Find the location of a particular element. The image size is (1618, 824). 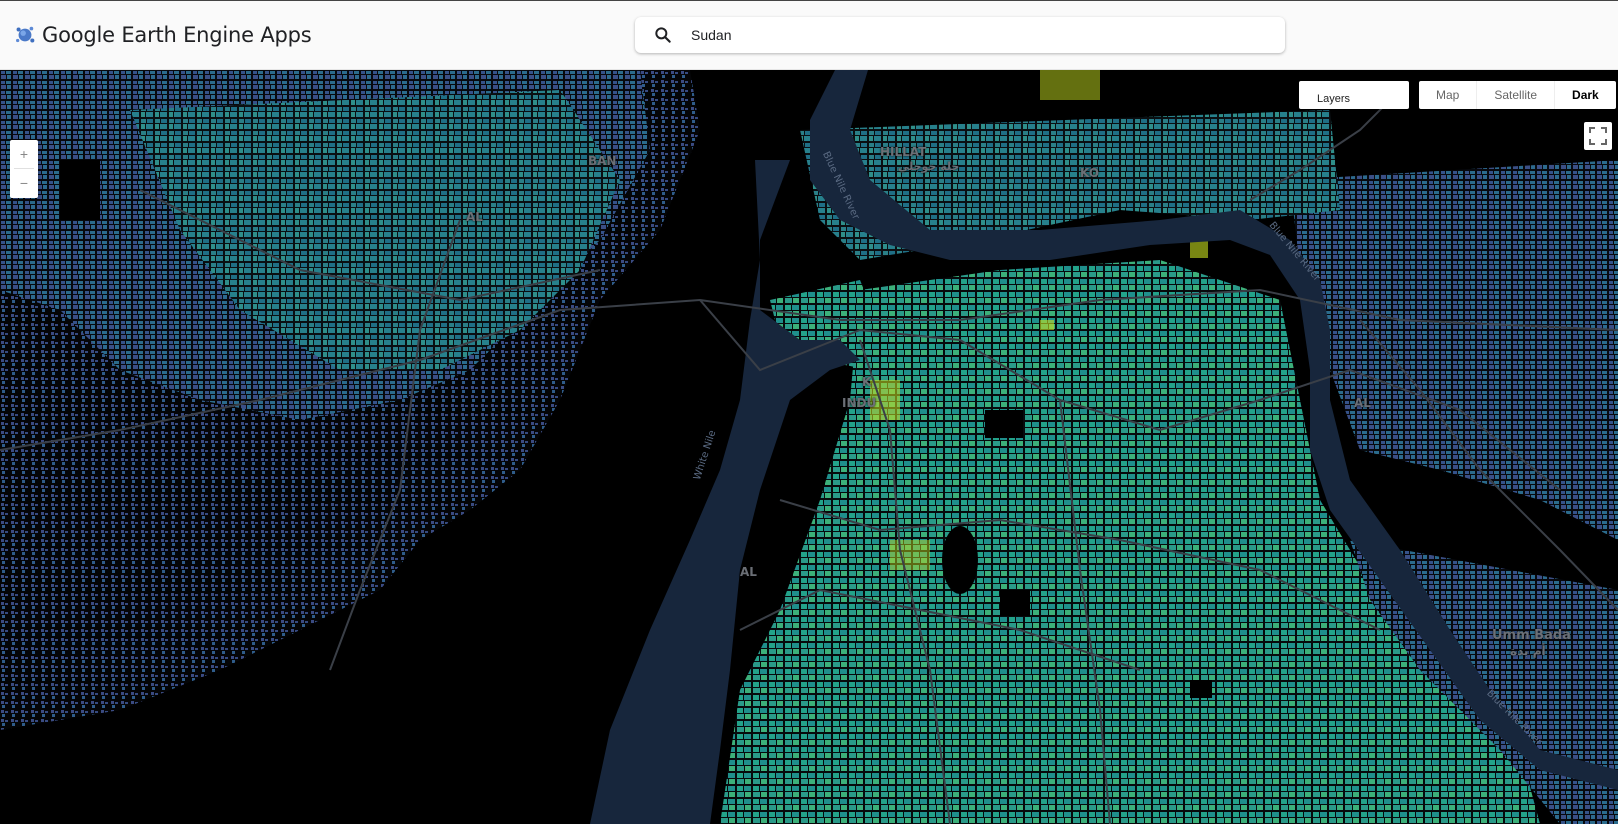

map-type-map: Map is located at coordinates (1448, 95).